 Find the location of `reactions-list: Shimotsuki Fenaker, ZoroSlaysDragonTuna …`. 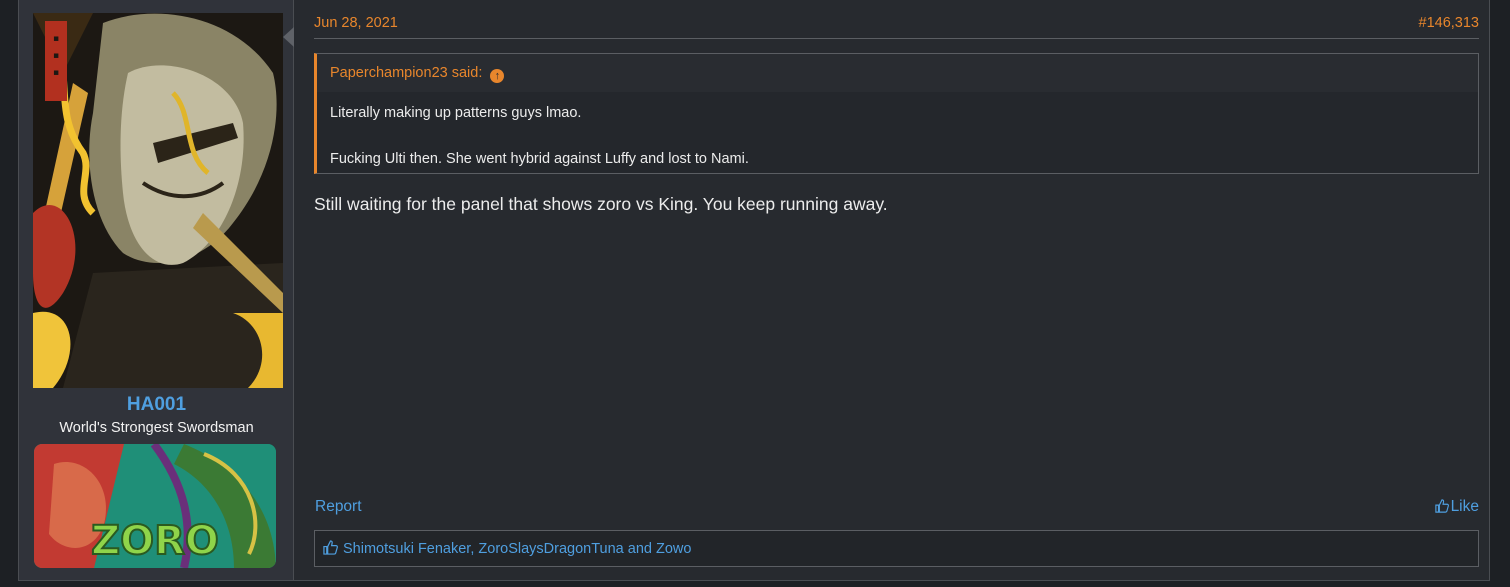

reactions-list: Shimotsuki Fenaker, ZoroSlaysDragonTuna … is located at coordinates (517, 549).